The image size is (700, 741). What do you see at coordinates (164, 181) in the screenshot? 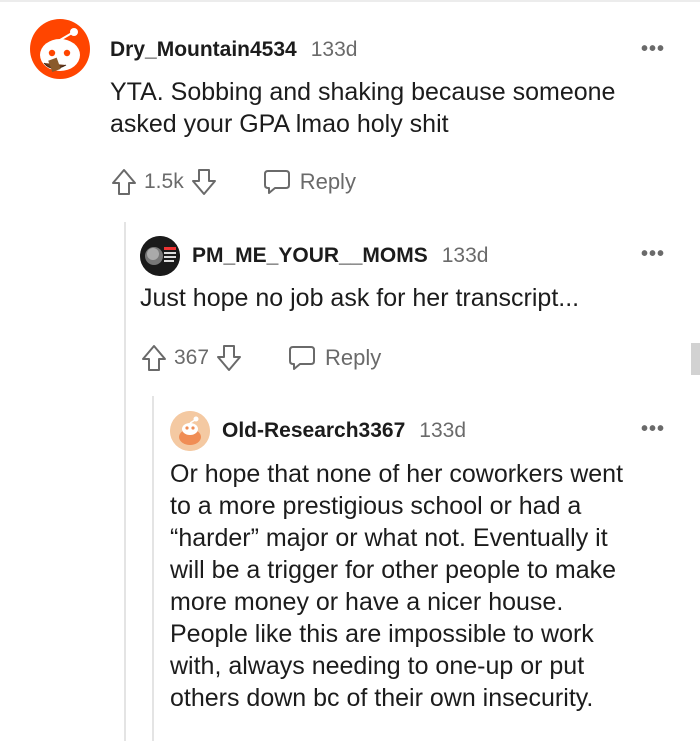
I see `vote-count: 1.5k` at bounding box center [164, 181].